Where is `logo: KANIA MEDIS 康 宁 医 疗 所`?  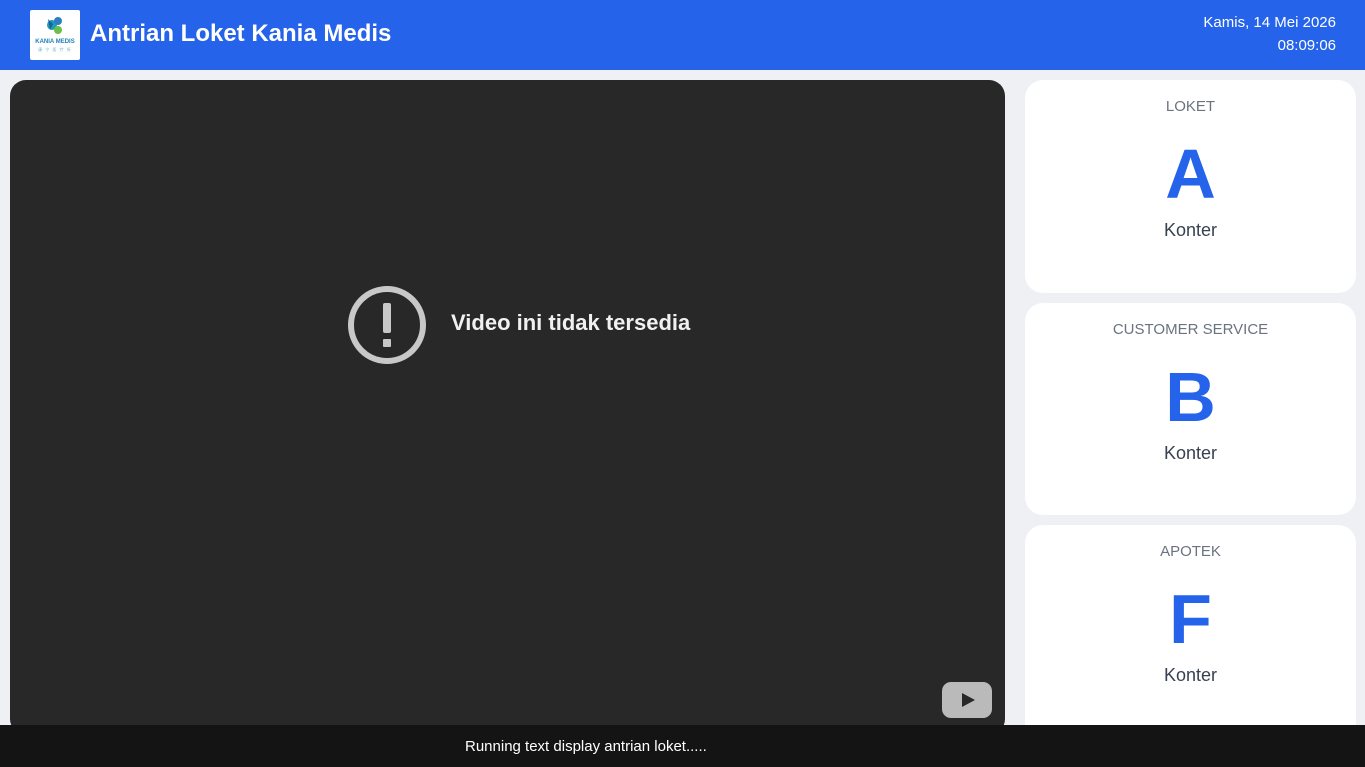 logo: KANIA MEDIS 康 宁 医 疗 所 is located at coordinates (55, 35).